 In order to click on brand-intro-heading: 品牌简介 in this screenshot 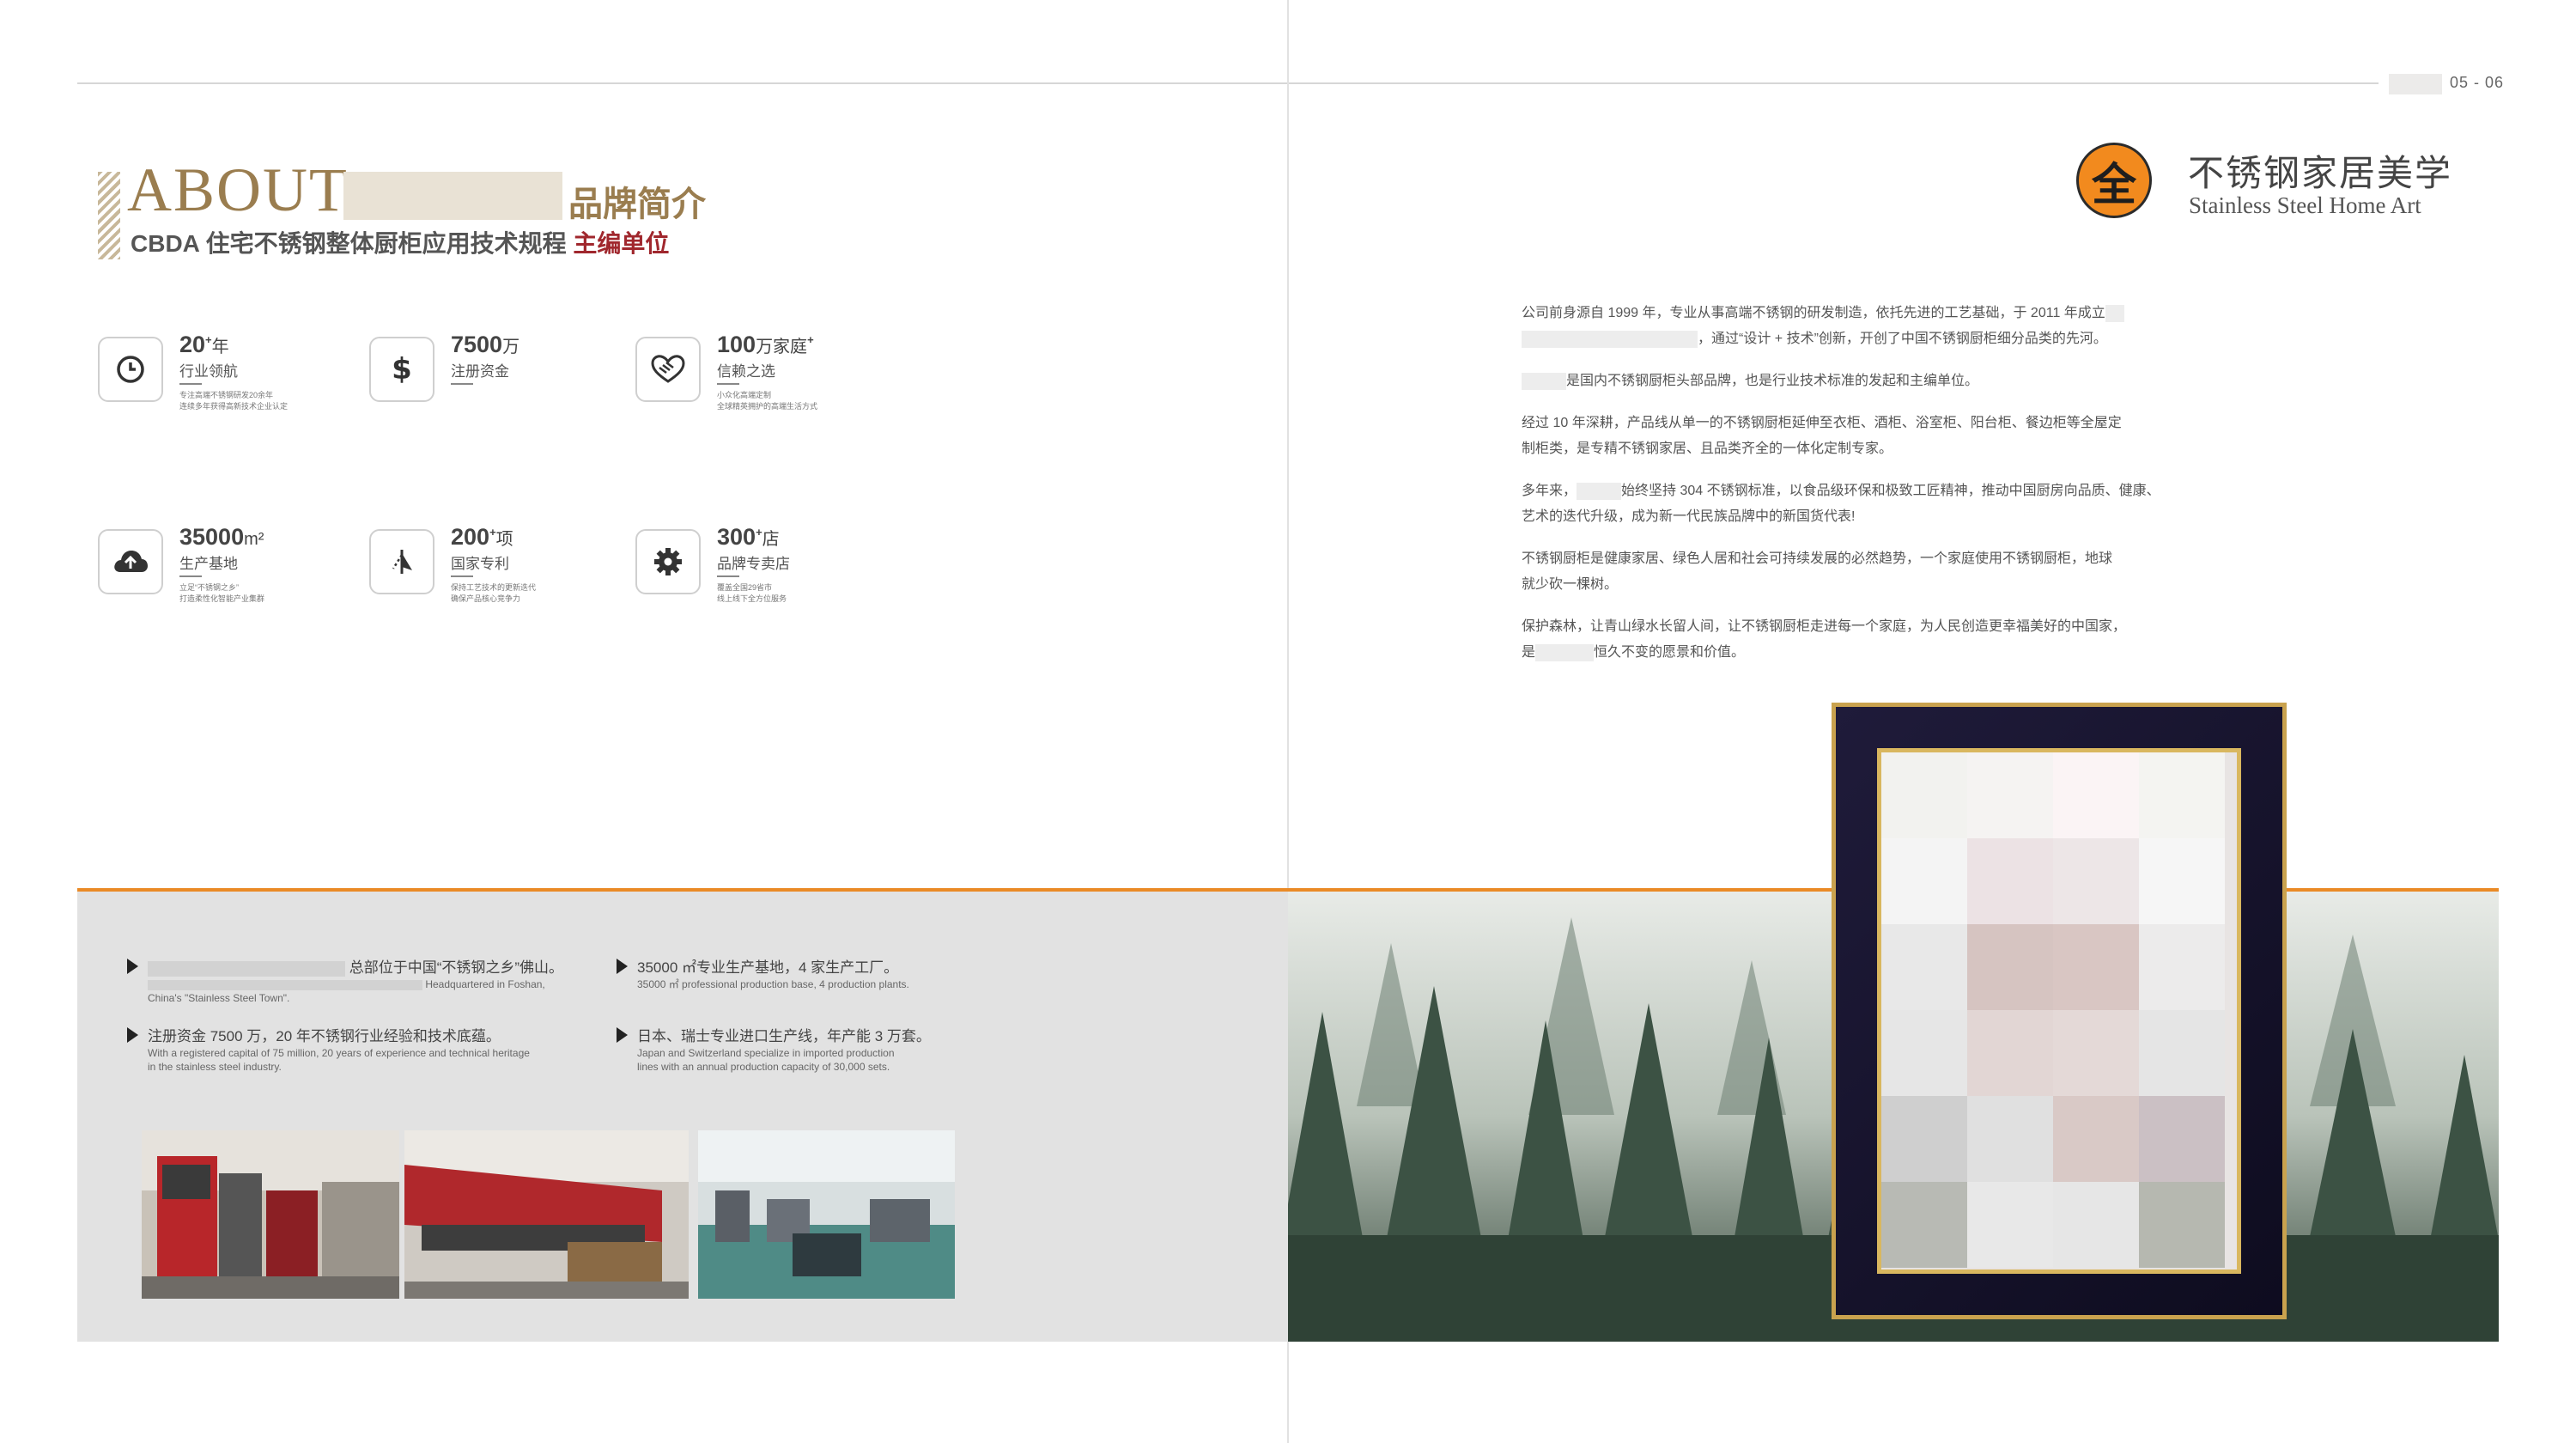, I will do `click(637, 204)`.